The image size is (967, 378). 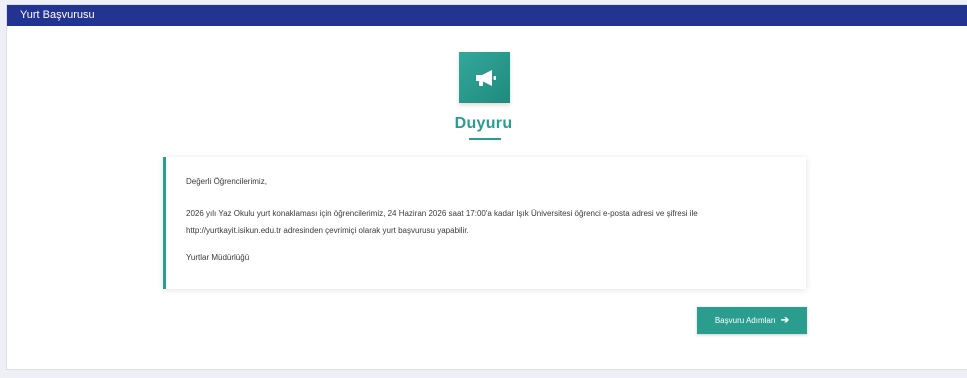 What do you see at coordinates (785, 320) in the screenshot?
I see `arrow-right-icon: ➔` at bounding box center [785, 320].